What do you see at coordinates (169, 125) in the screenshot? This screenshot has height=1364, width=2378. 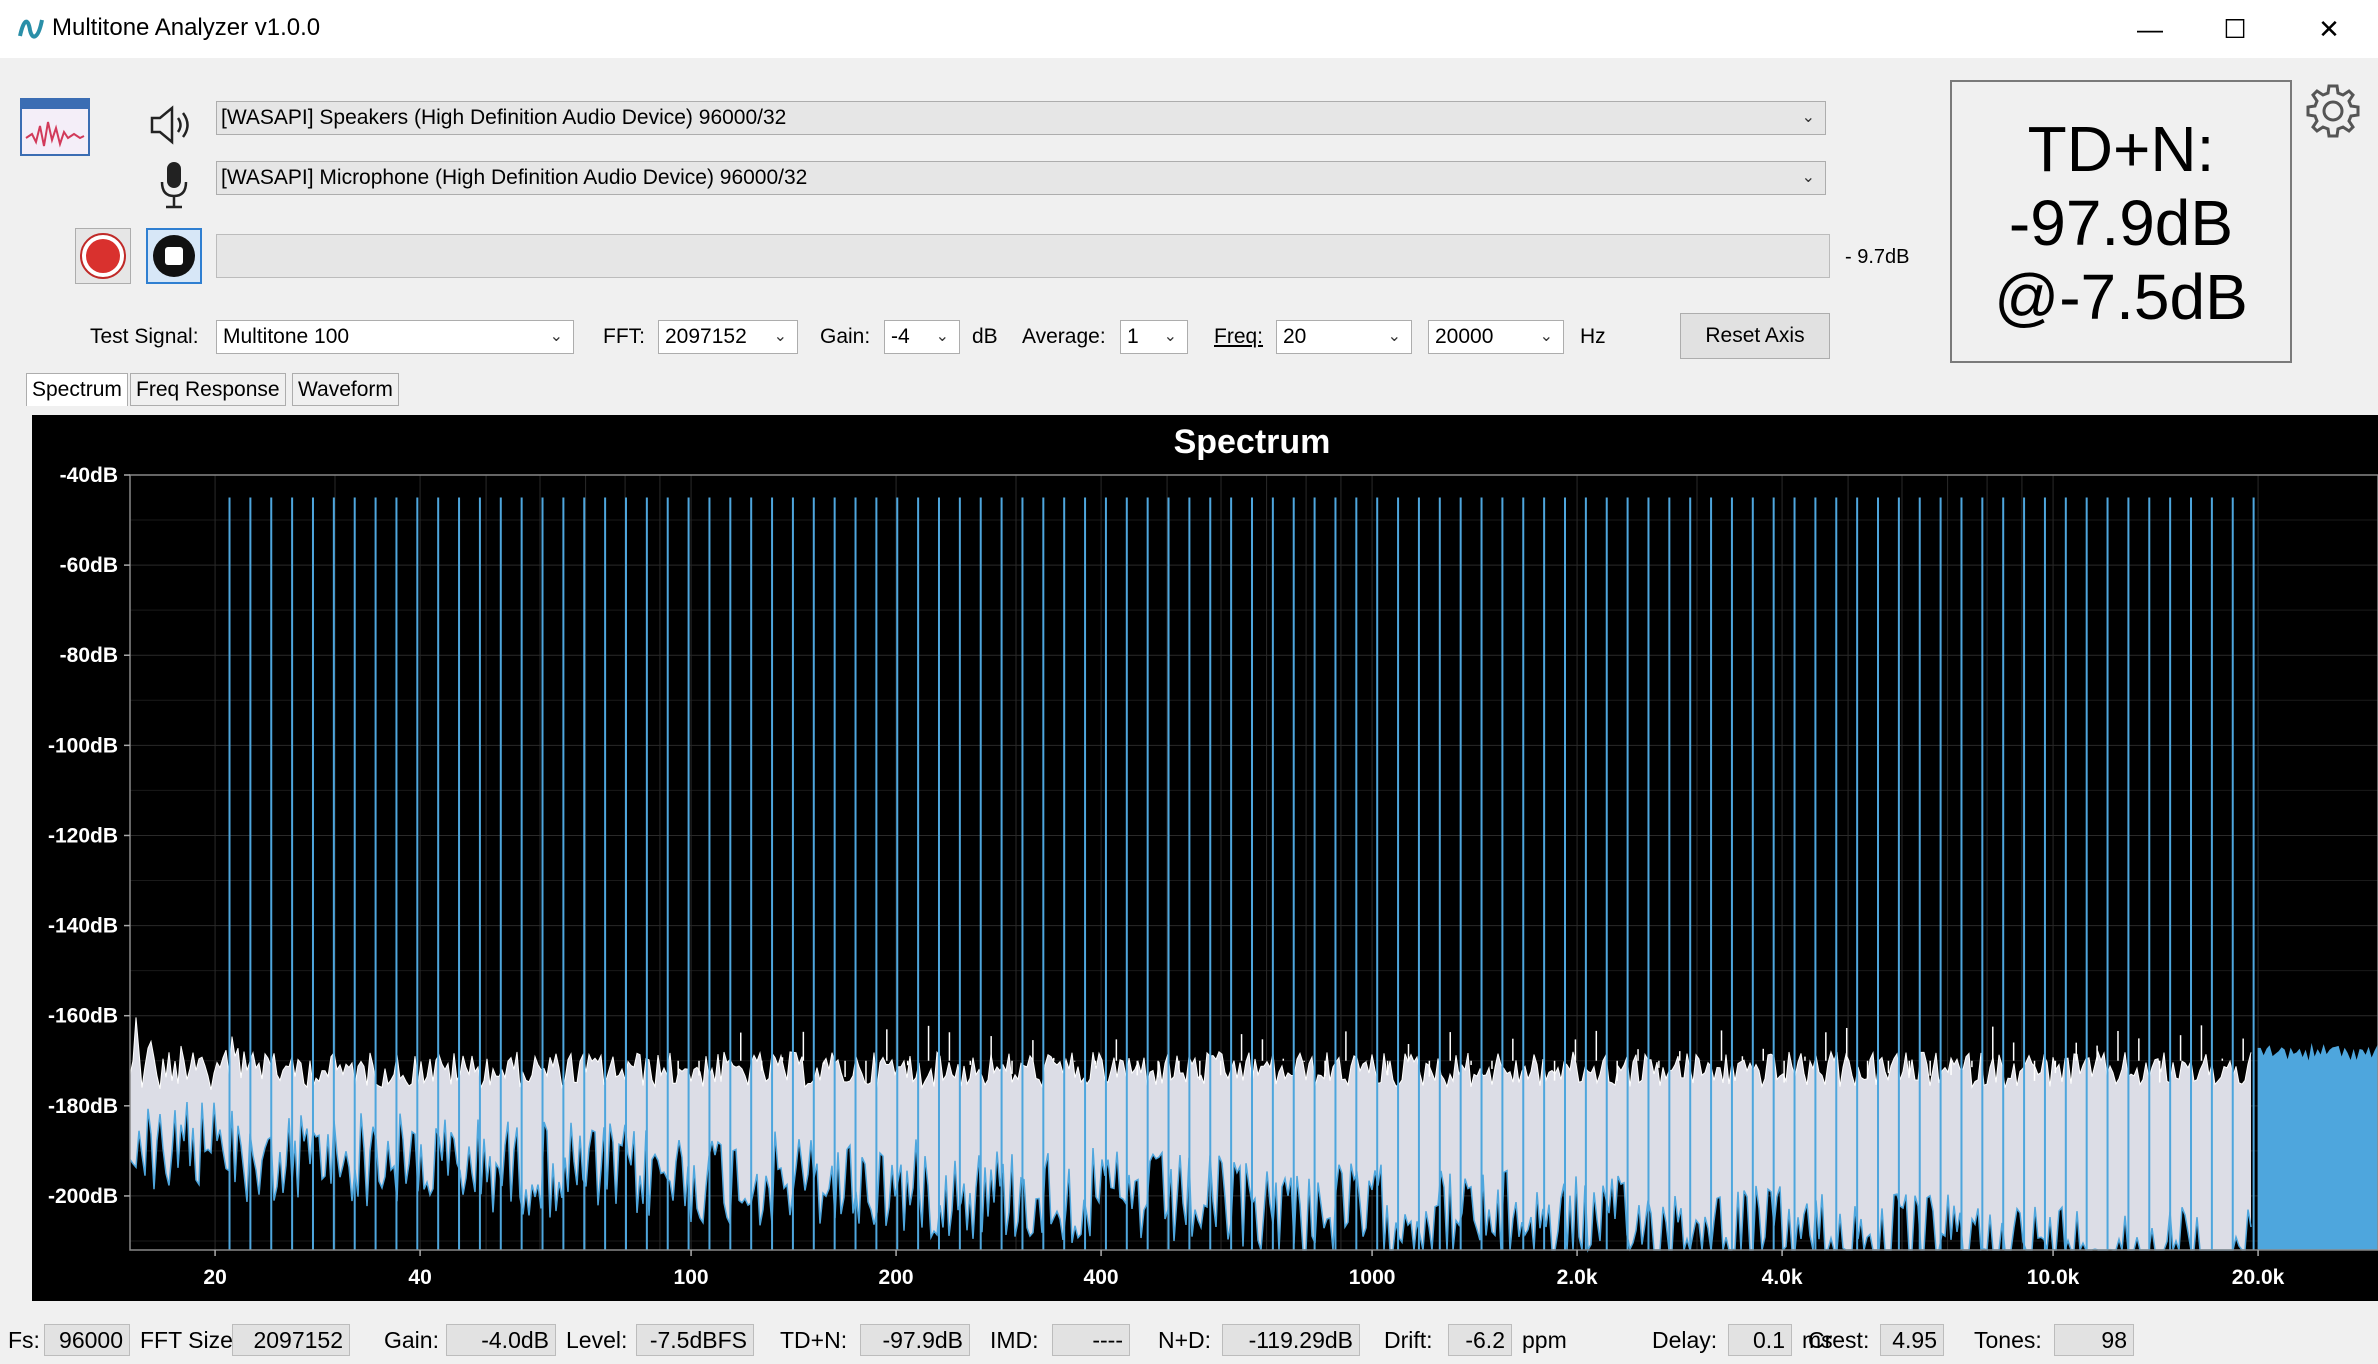 I see `speaker-icon` at bounding box center [169, 125].